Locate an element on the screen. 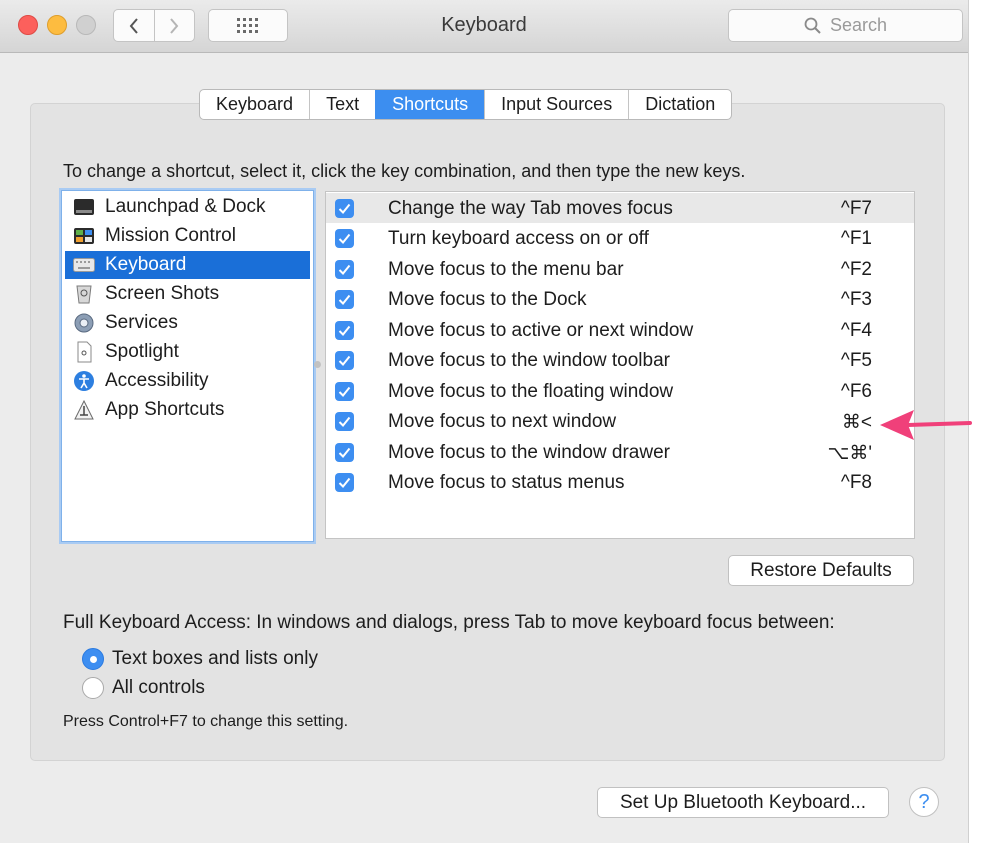 This screenshot has width=999, height=843. title-bar: Keyboard Search is located at coordinates (484, 26).